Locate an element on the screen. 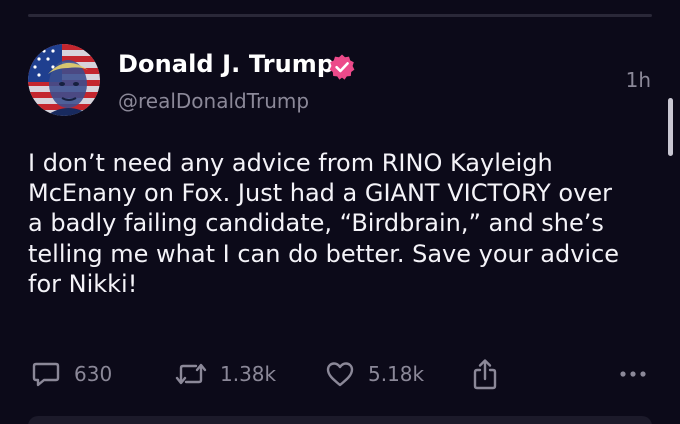 Image resolution: width=680 pixels, height=424 pixels. verified-badge-icon is located at coordinates (342, 67).